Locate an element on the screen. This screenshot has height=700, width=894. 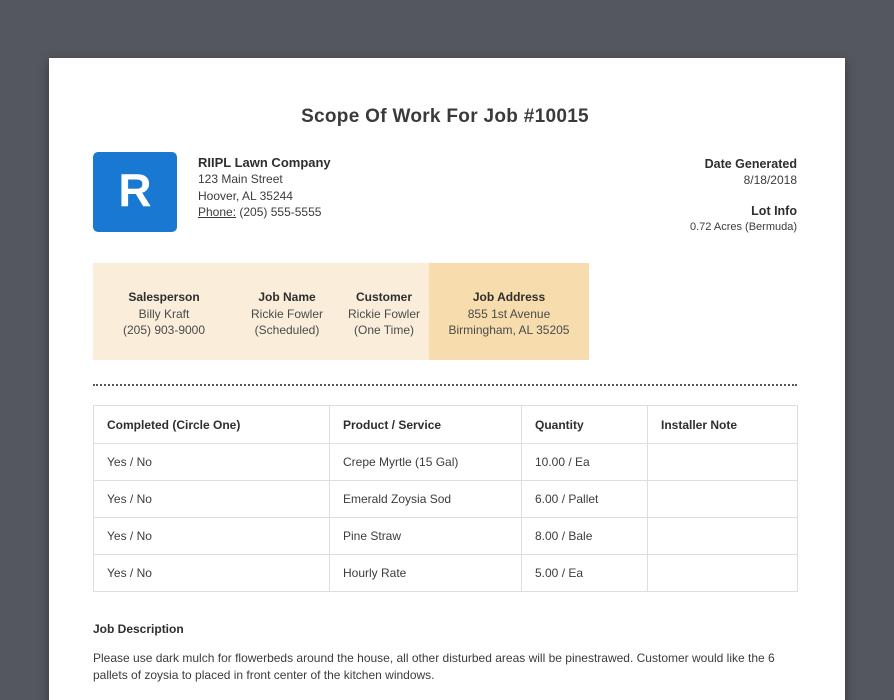
lot-info-label: Lot Info is located at coordinates (774, 211).